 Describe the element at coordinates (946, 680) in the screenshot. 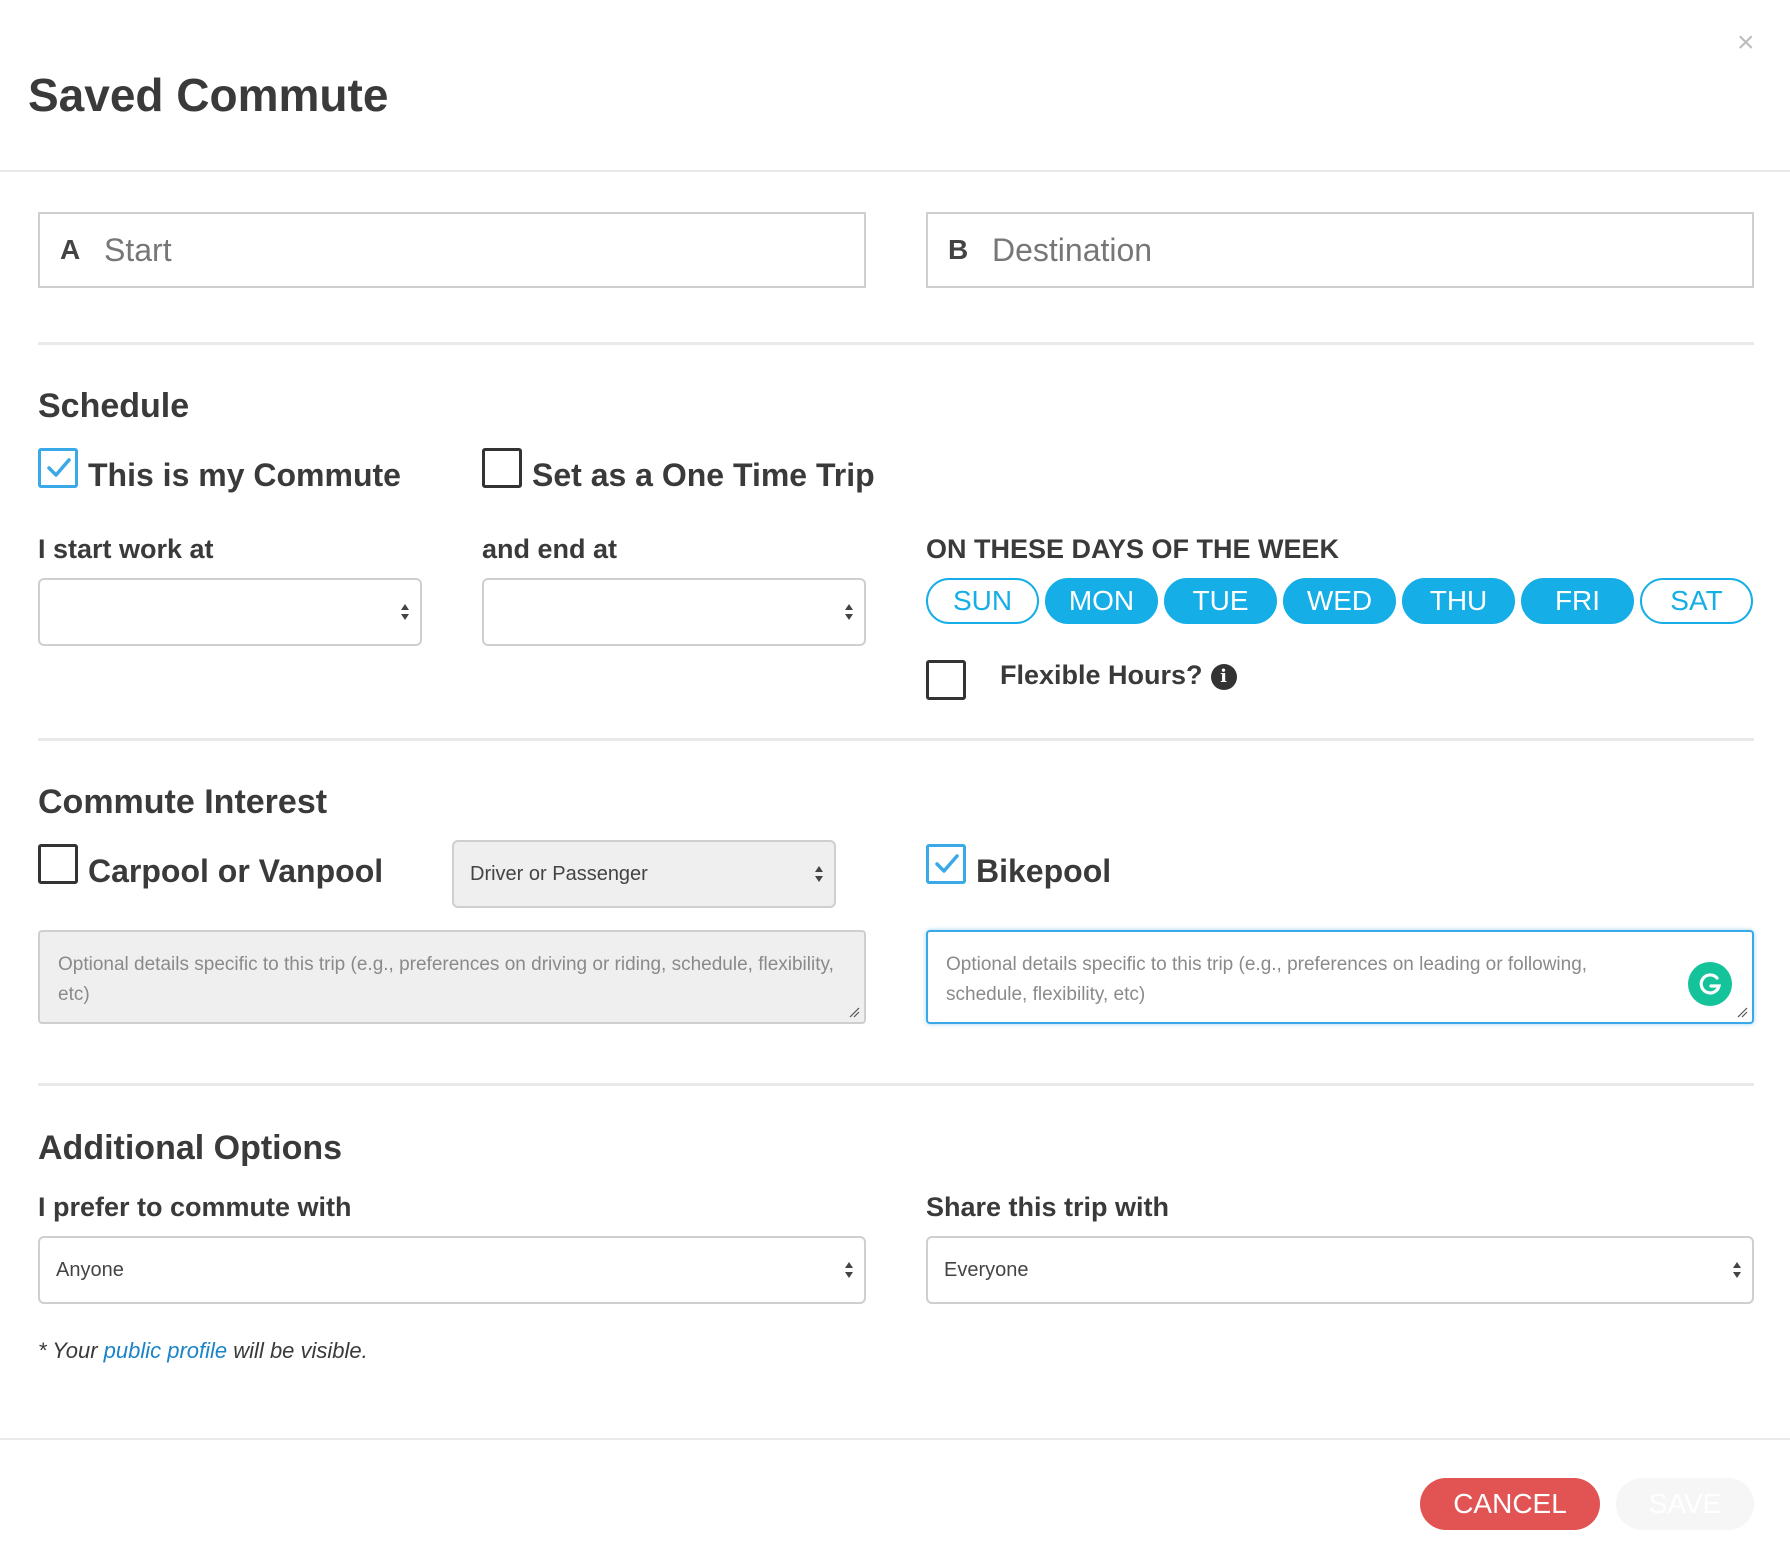

I see `flexible-hours-checkbox` at that location.